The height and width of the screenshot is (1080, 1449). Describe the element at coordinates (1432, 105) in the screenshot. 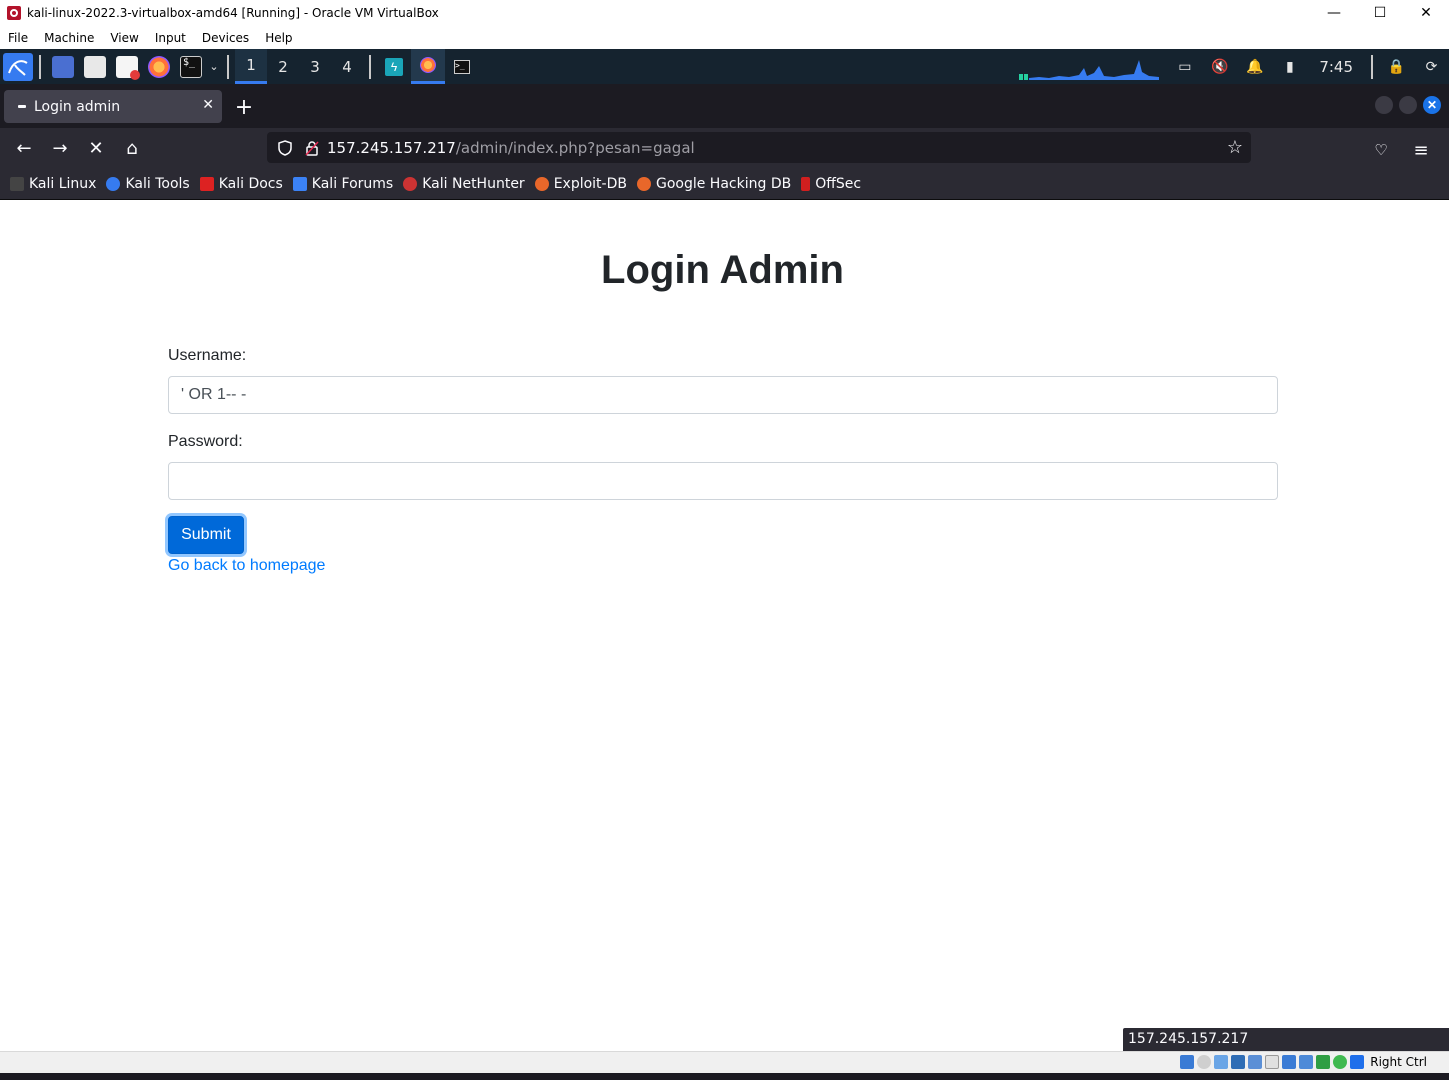

I see `window-close-button: ✕` at that location.